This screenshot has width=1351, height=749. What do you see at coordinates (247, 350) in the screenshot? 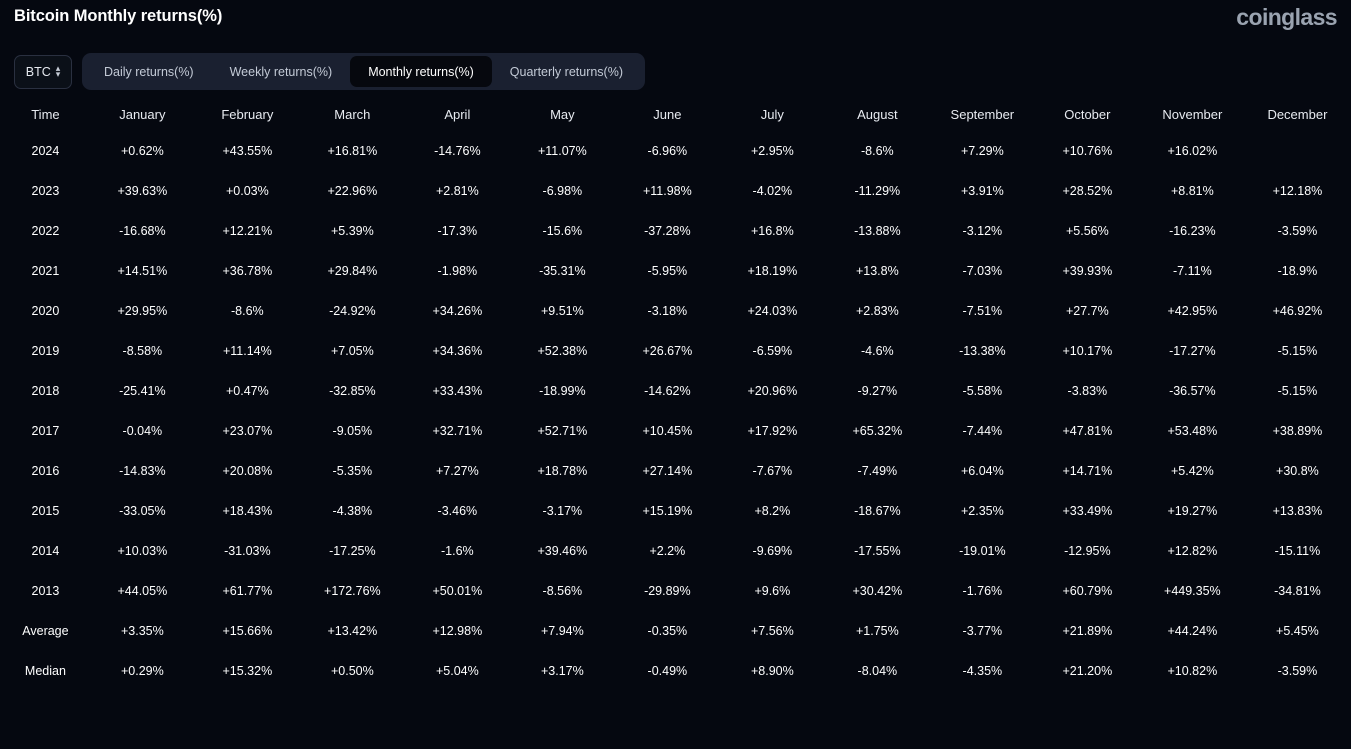
I see `cell-2019-february: +11.14%` at bounding box center [247, 350].